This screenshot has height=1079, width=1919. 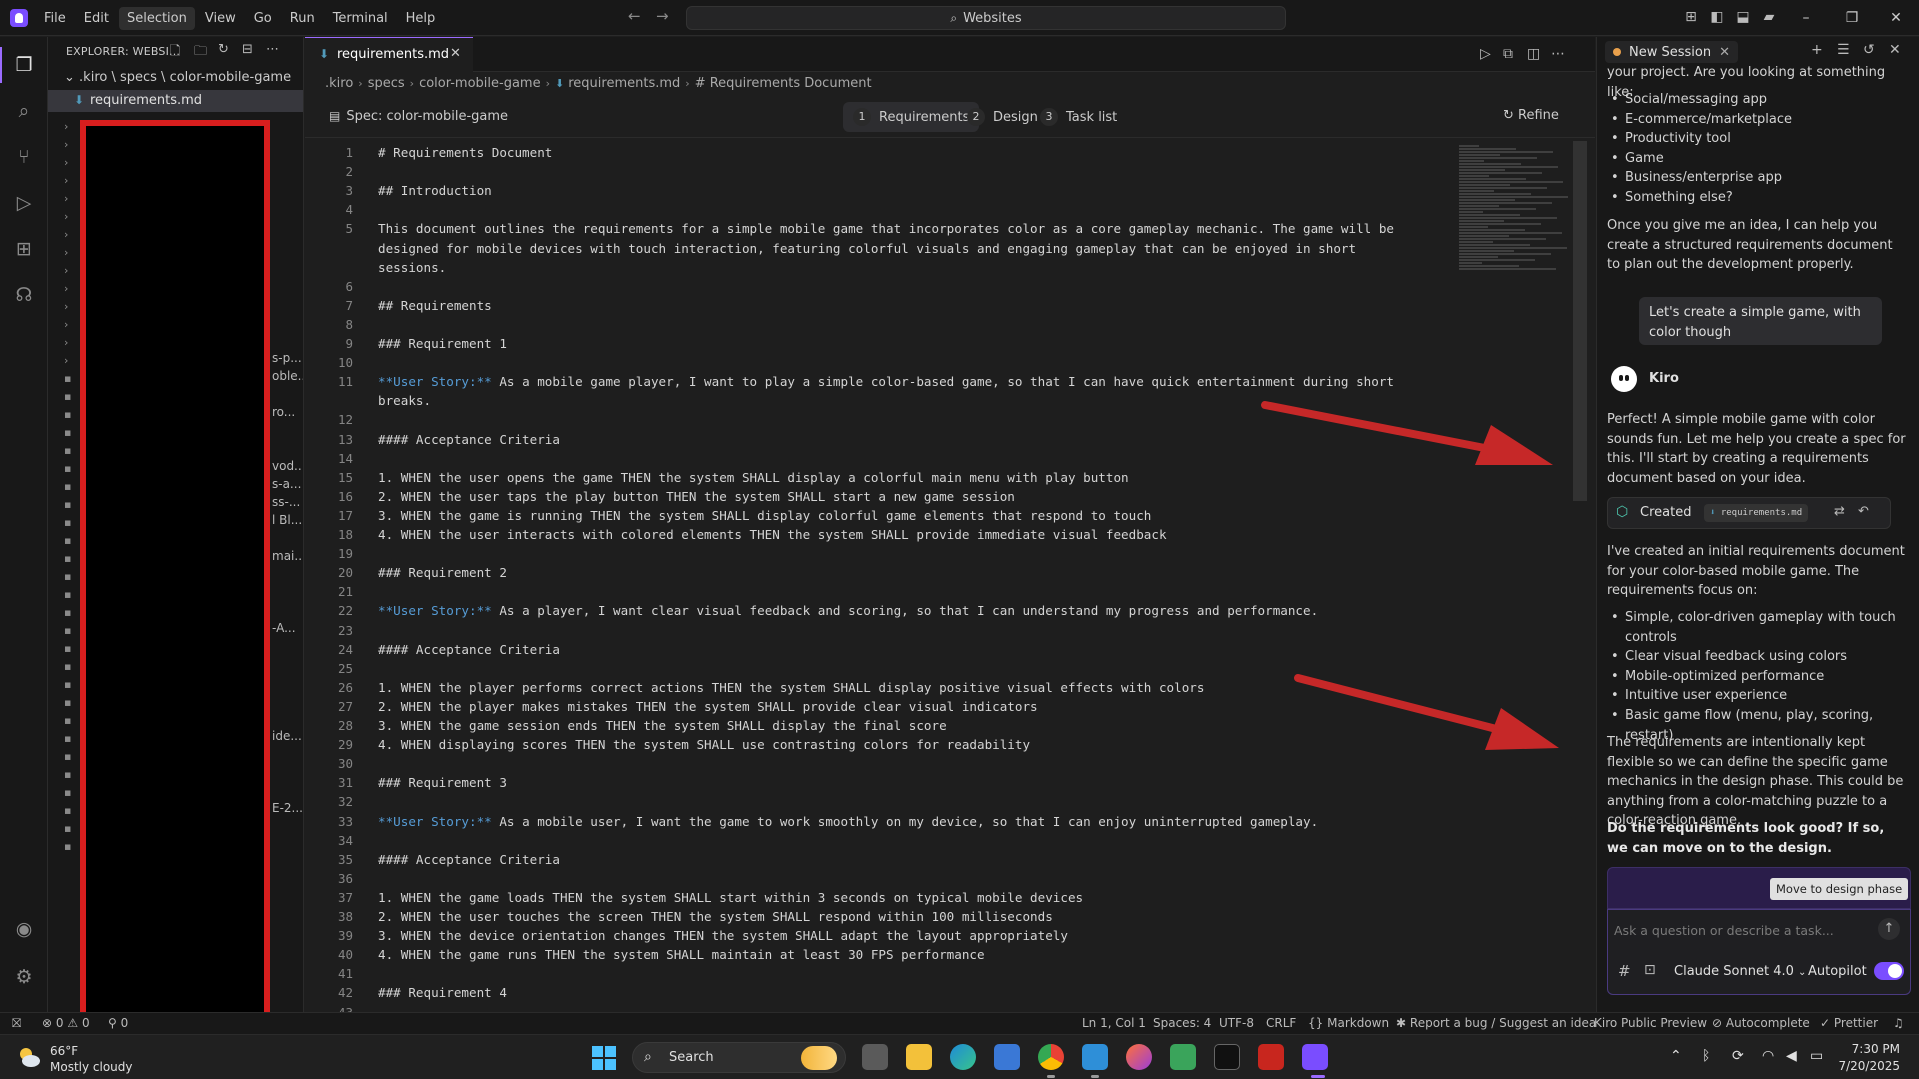 What do you see at coordinates (1816, 1056) in the screenshot?
I see `battery-icon: ▭` at bounding box center [1816, 1056].